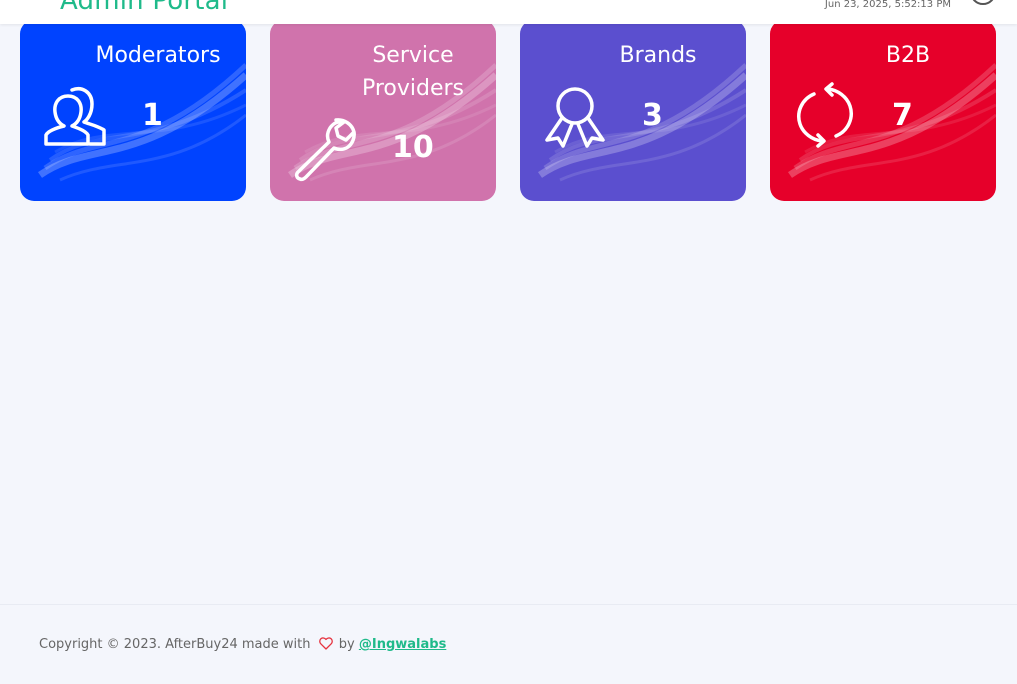  I want to click on card-title: Moderators, so click(158, 55).